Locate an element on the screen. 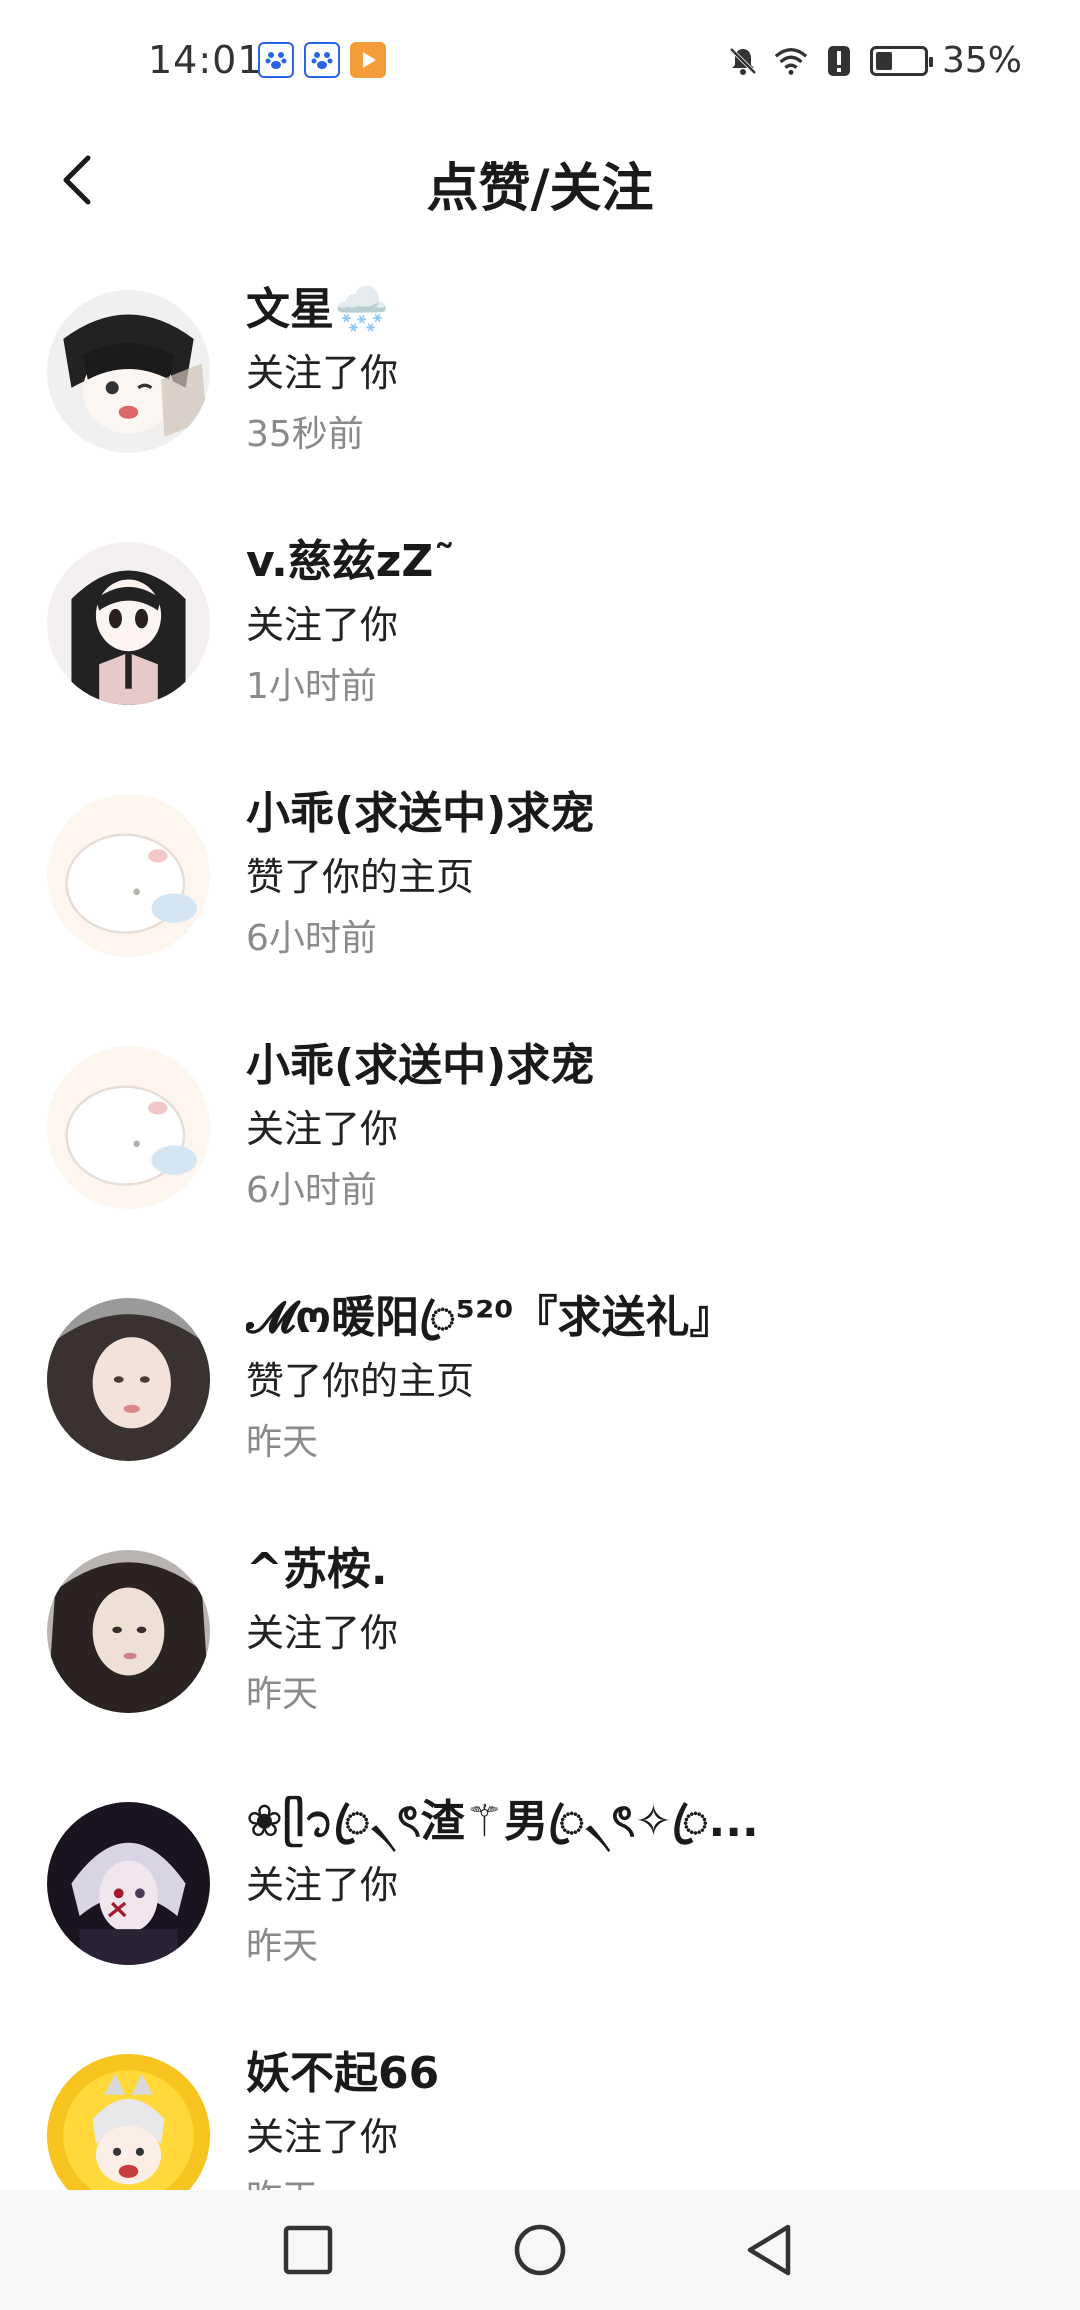 The height and width of the screenshot is (2310, 1080). header: 点赞/关注 is located at coordinates (540, 180).